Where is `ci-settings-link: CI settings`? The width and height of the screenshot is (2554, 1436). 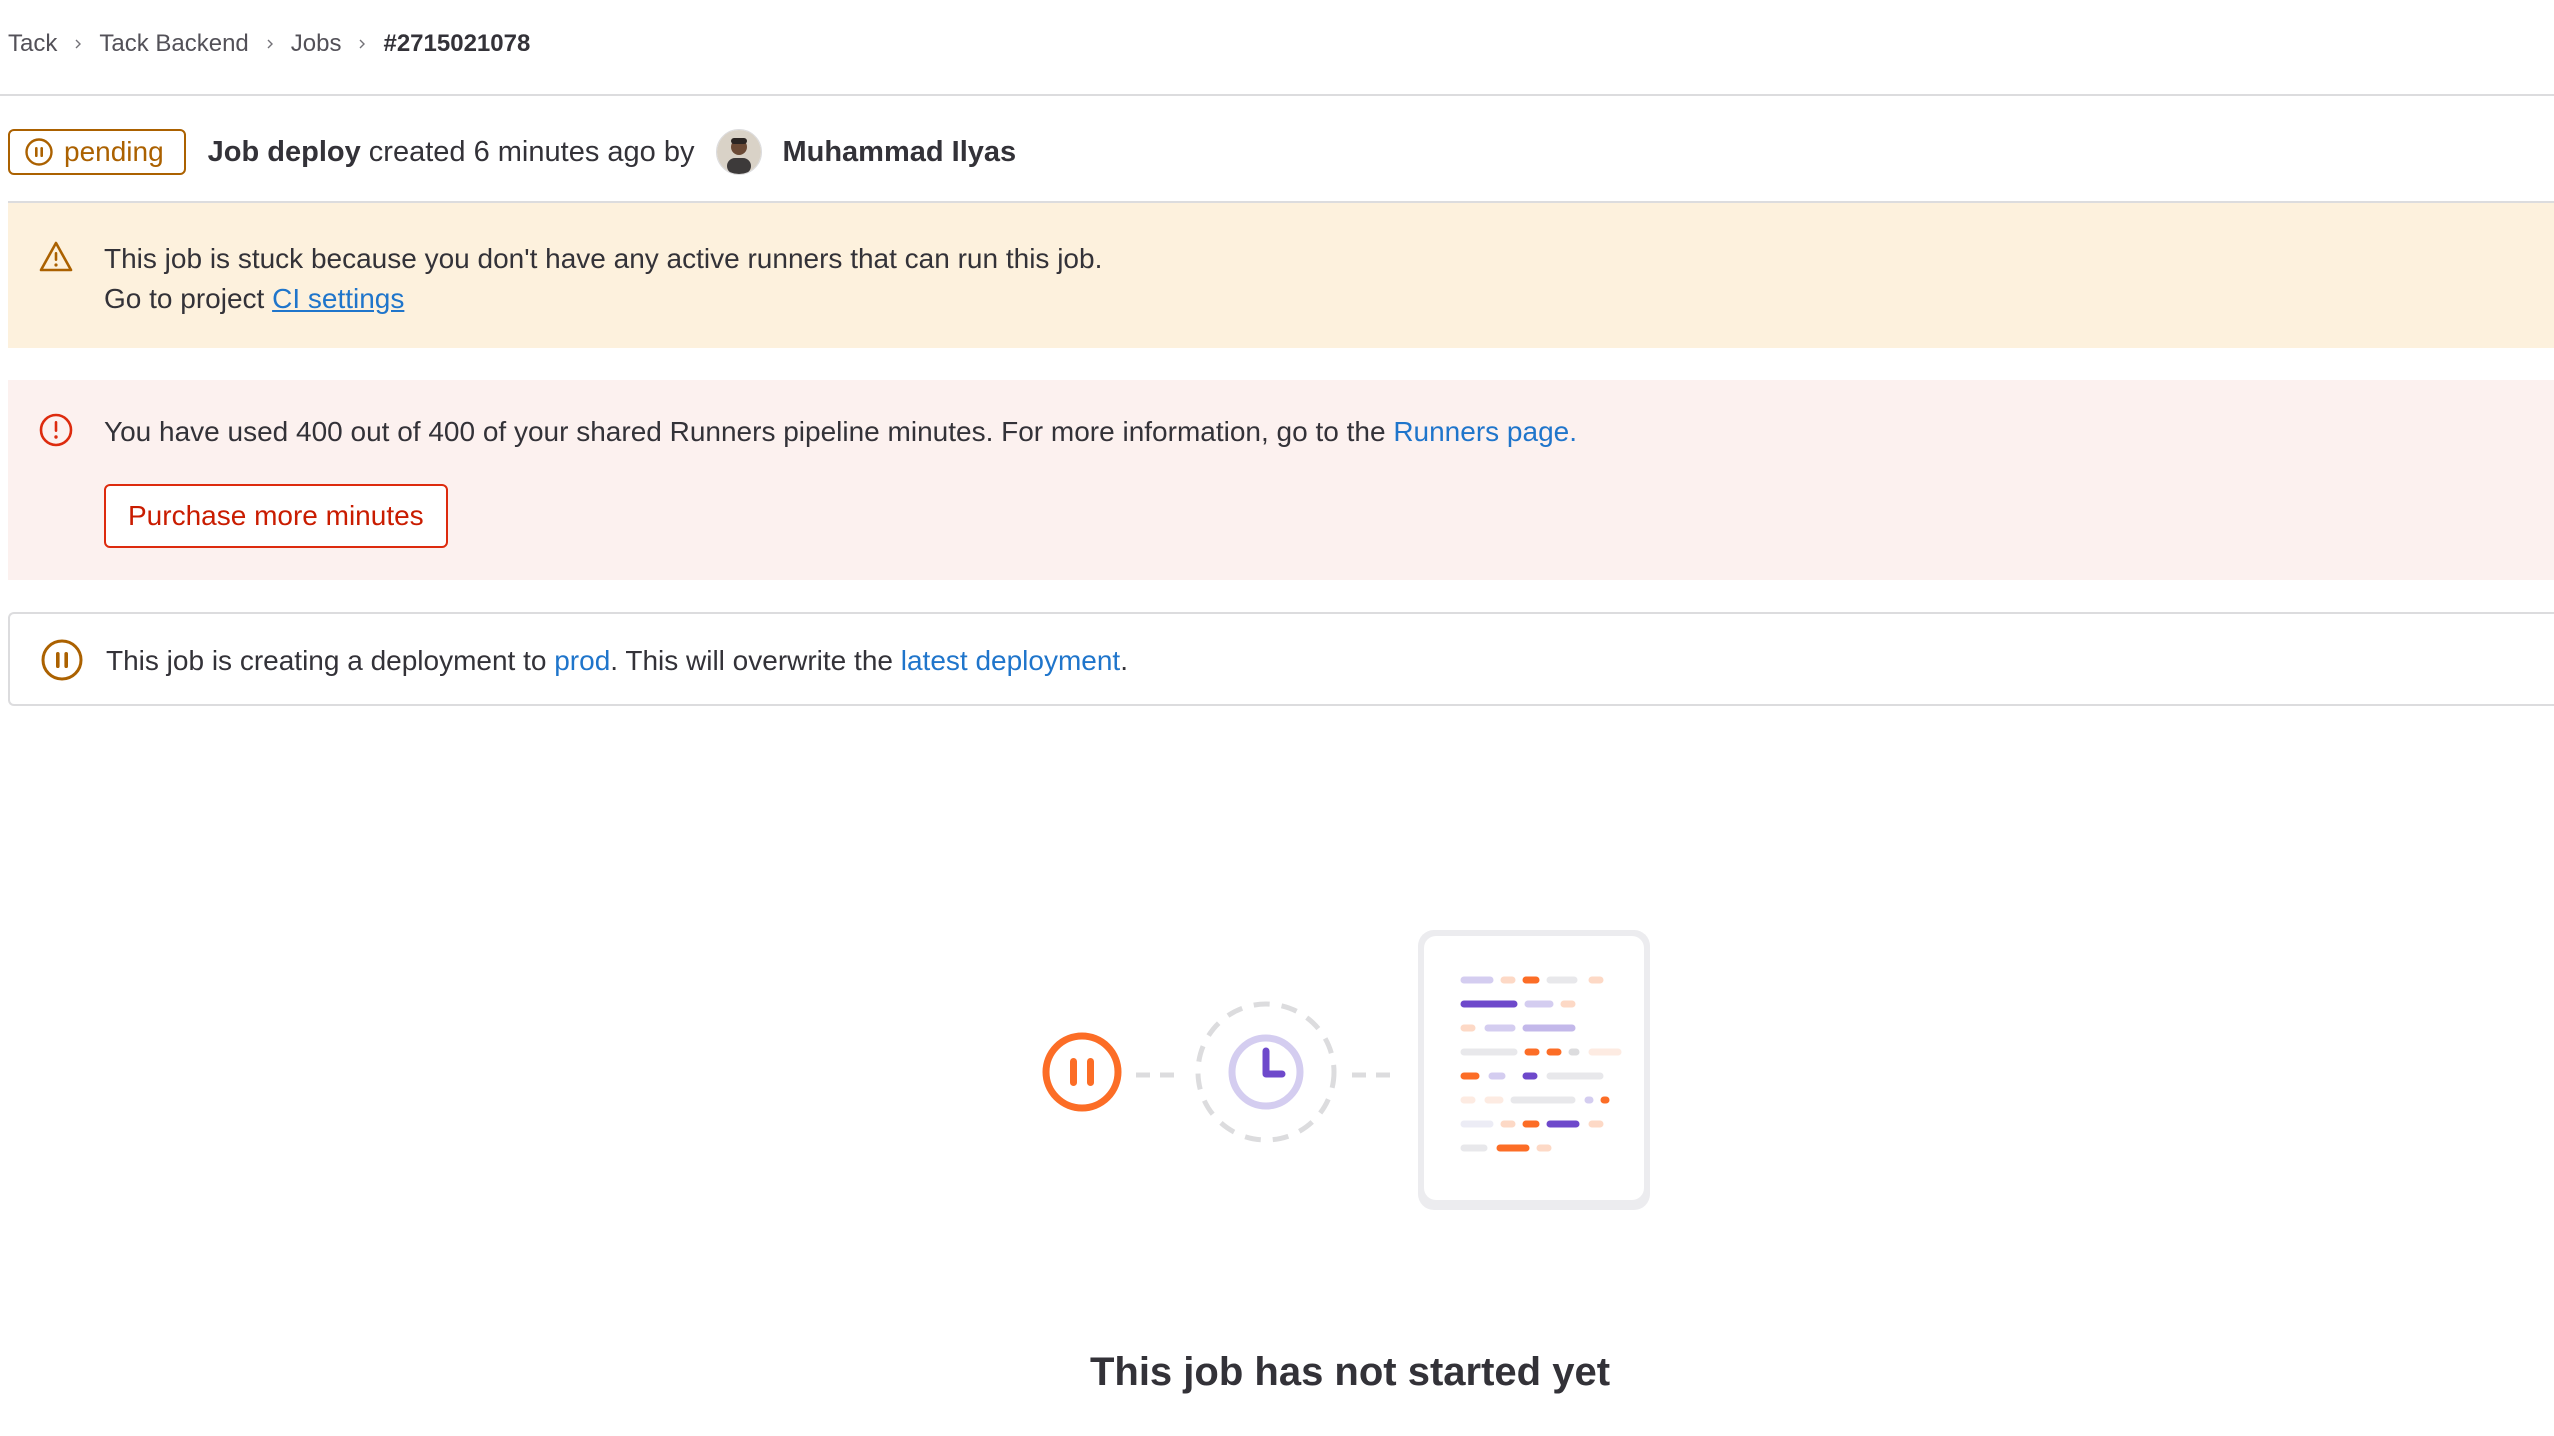
ci-settings-link: CI settings is located at coordinates (338, 298).